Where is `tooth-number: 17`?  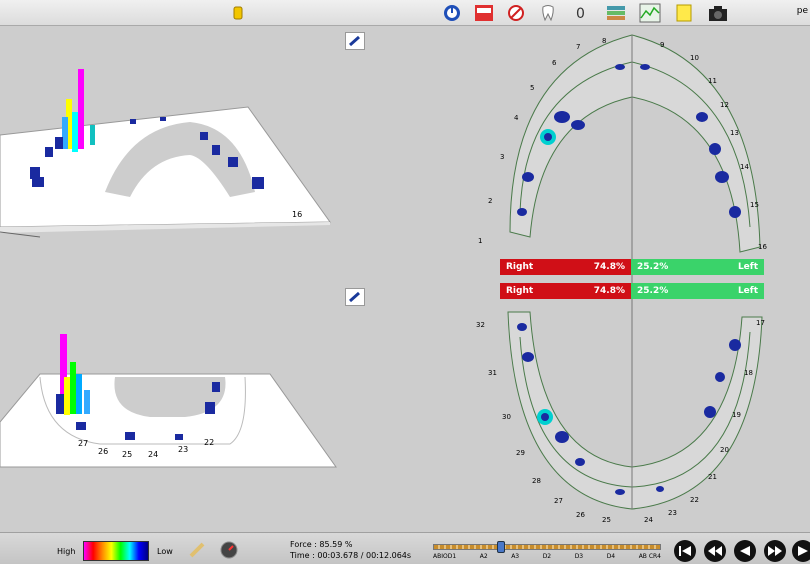 tooth-number: 17 is located at coordinates (760, 323).